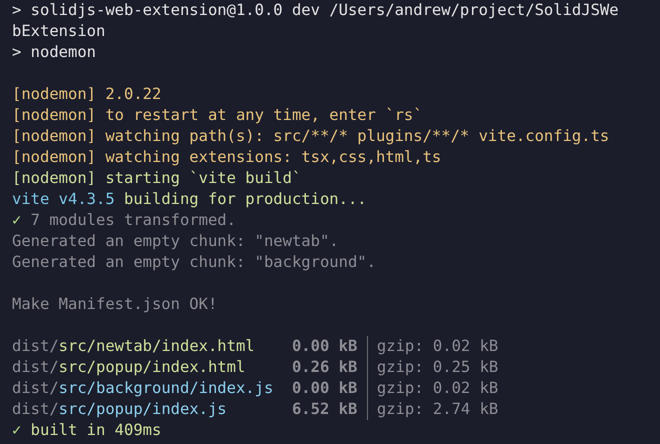 This screenshot has width=660, height=444. What do you see at coordinates (217, 115) in the screenshot?
I see `terminal-line: [nodemon] to restart at any time, enter `rs`` at bounding box center [217, 115].